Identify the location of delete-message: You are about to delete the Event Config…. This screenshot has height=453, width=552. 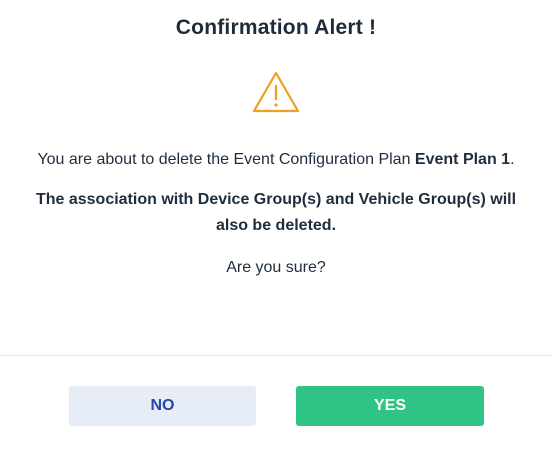
(276, 160).